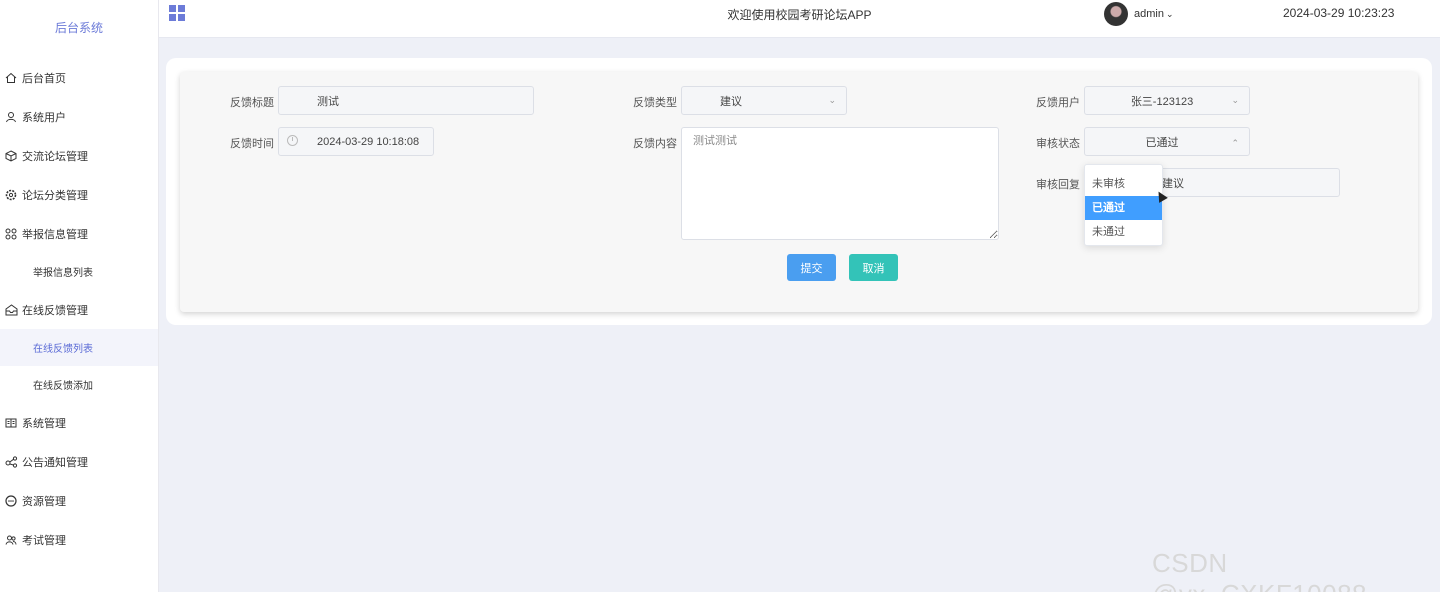 The height and width of the screenshot is (592, 1440). I want to click on type-value: 建议, so click(731, 101).